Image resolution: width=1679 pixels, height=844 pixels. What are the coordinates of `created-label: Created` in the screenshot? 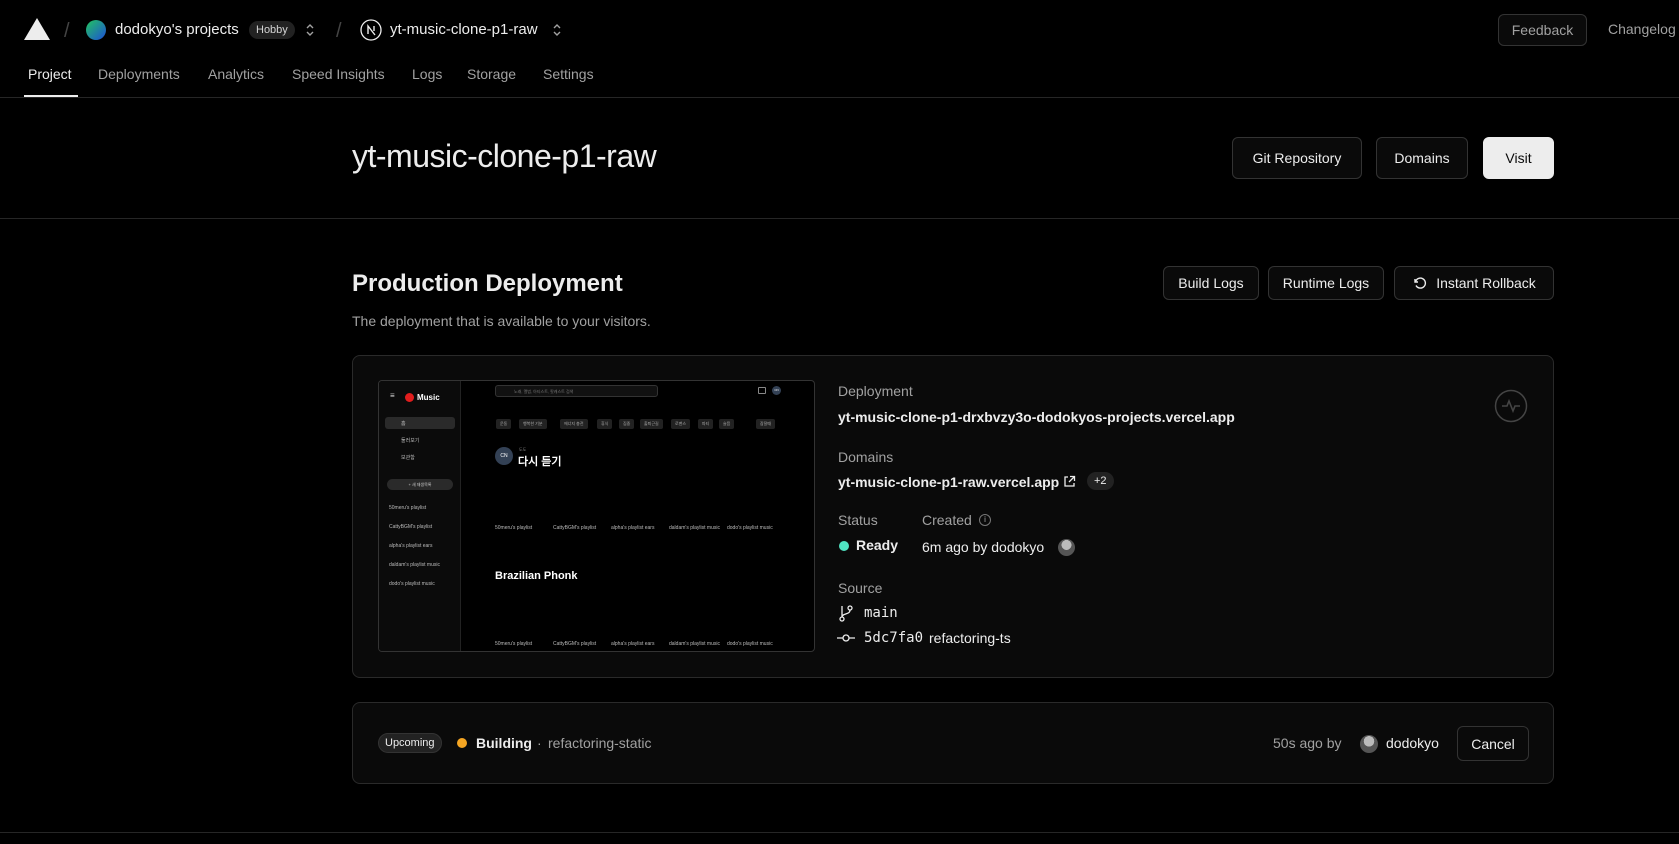 It's located at (947, 520).